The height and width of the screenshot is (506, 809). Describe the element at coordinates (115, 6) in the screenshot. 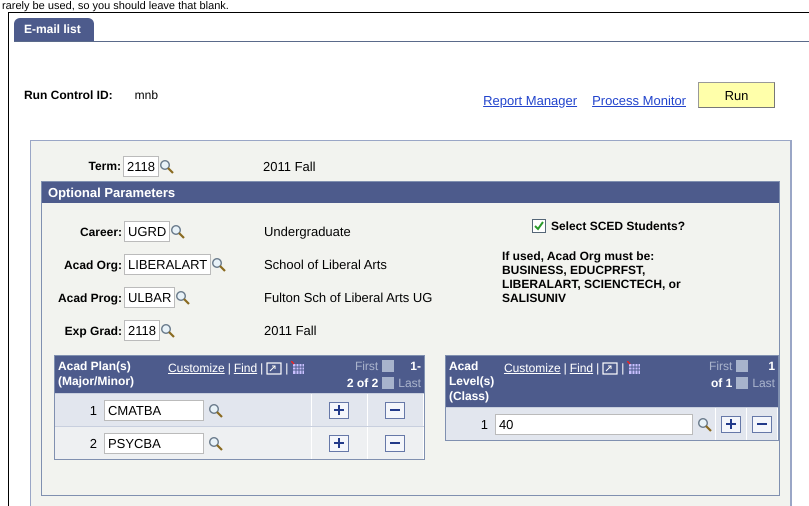

I see `instruction-text: rarely be used, so you should leave that blank.` at that location.